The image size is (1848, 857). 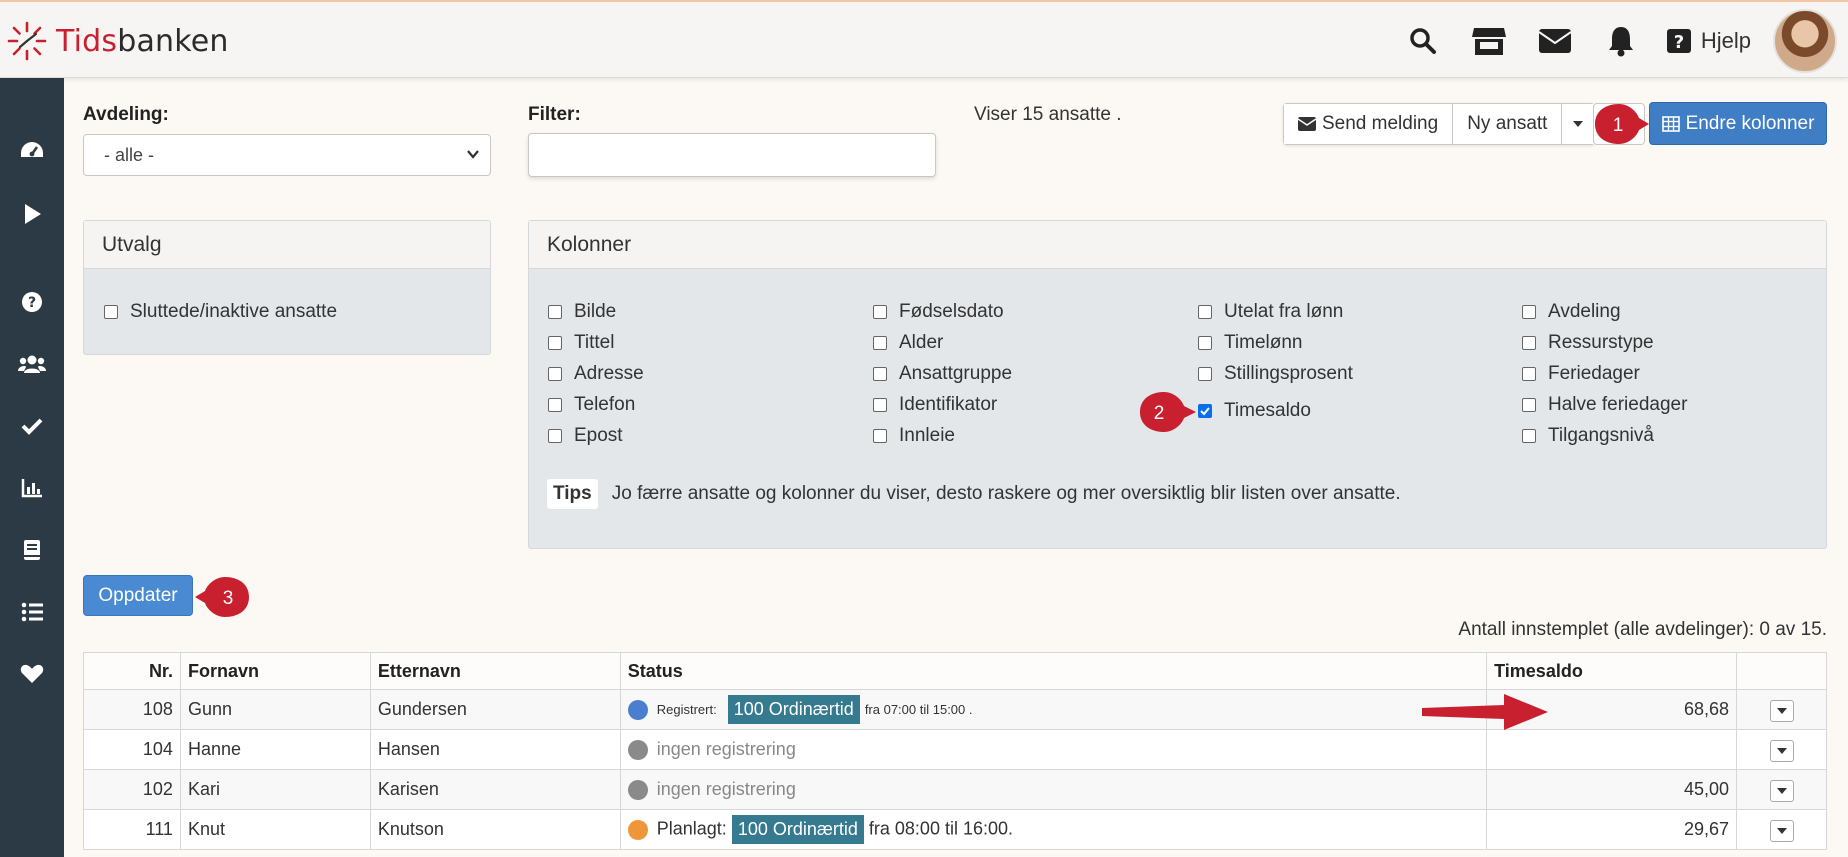 I want to click on column-checkbox-ressurstype: Ressurstype, so click(x=1588, y=343).